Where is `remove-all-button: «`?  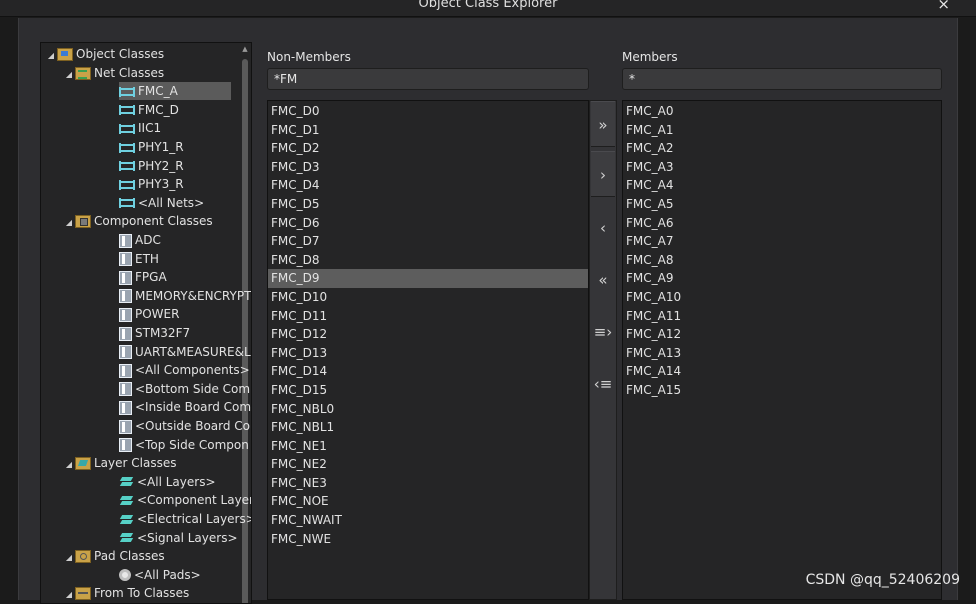
remove-all-button: « is located at coordinates (603, 280).